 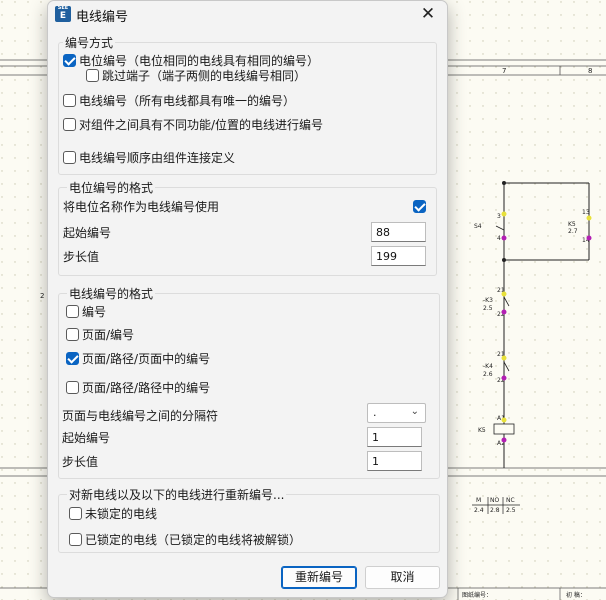 What do you see at coordinates (193, 540) in the screenshot?
I see `locked-wires-label: 已锁定的电线（已锁定的电线将被解锁）` at bounding box center [193, 540].